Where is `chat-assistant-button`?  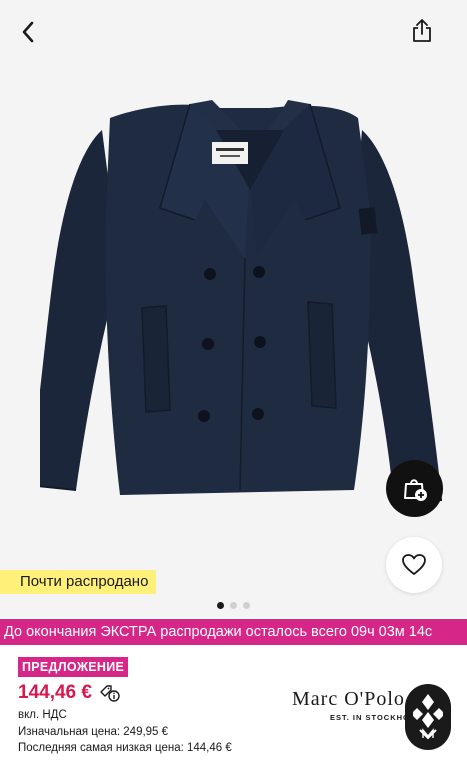 chat-assistant-button is located at coordinates (428, 717).